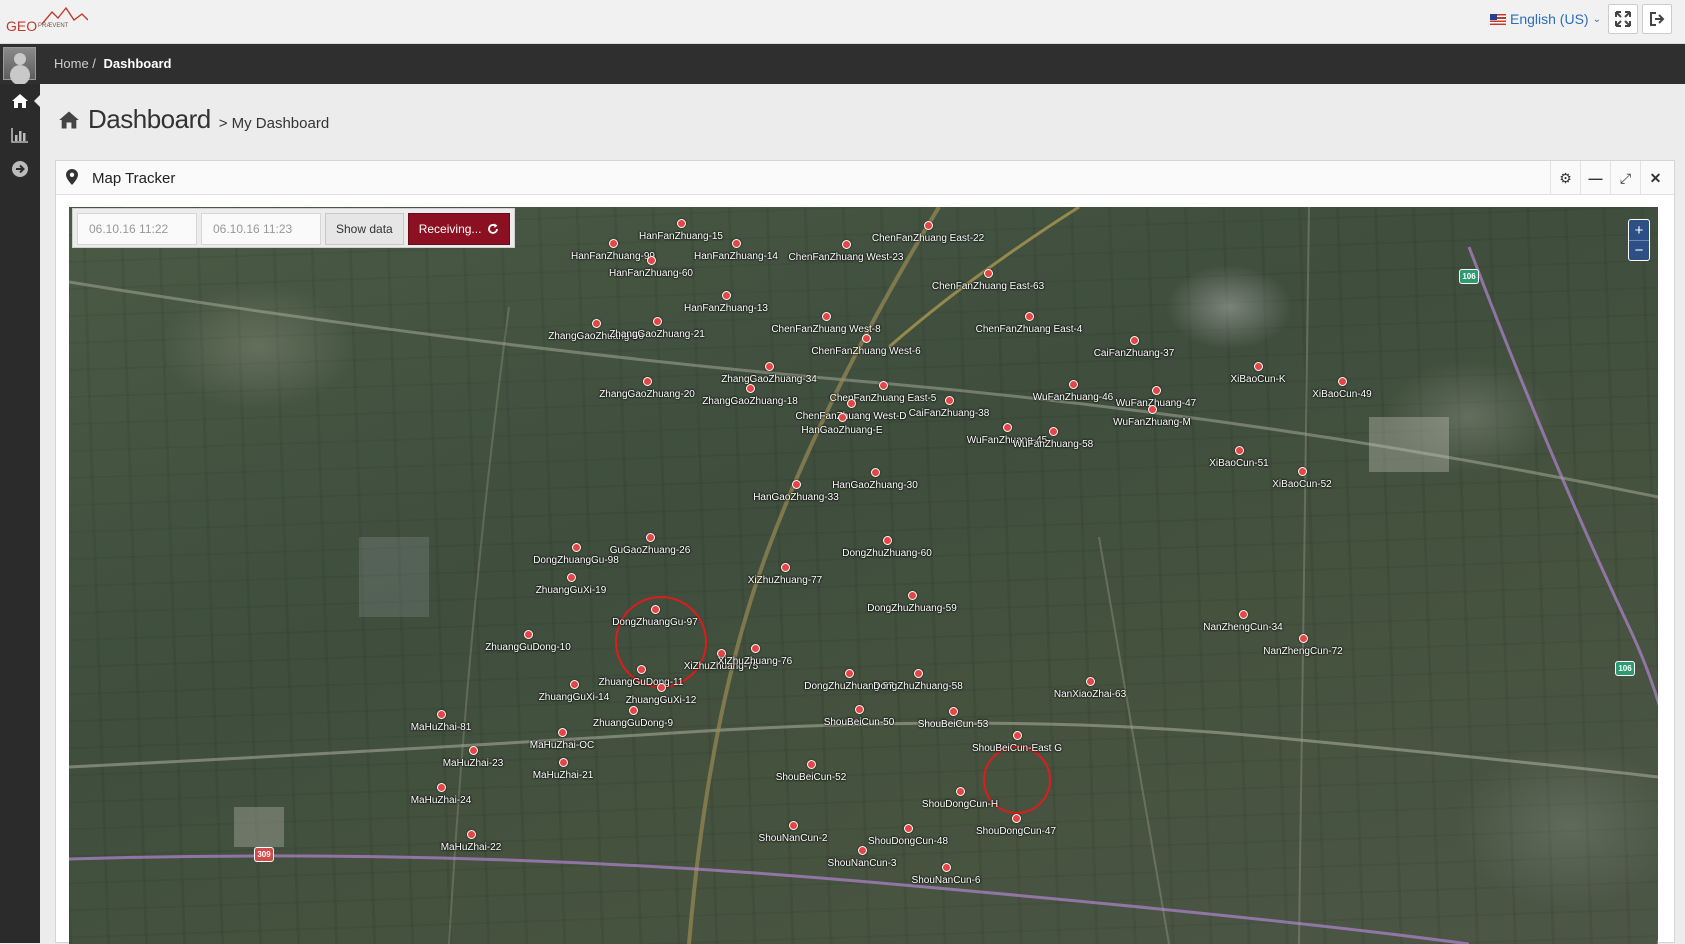 The image size is (1685, 944). Describe the element at coordinates (134, 178) in the screenshot. I see `widget-title: Map Tracker` at that location.